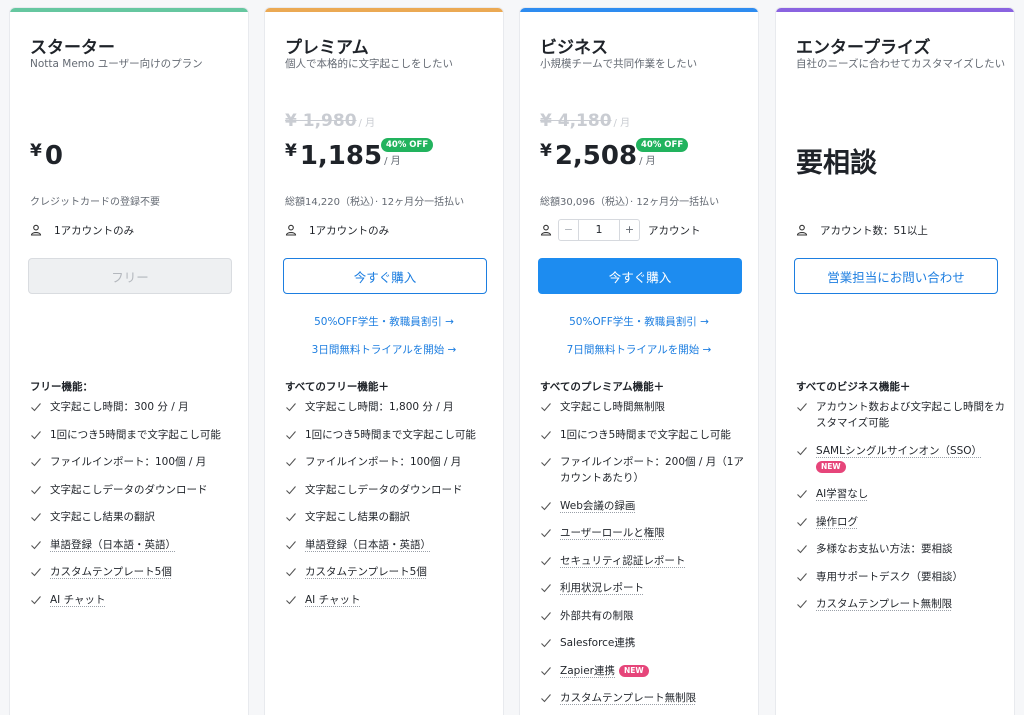  What do you see at coordinates (639, 349) in the screenshot?
I see `free-trial-link: 7日間無料トライアルを開始 →` at bounding box center [639, 349].